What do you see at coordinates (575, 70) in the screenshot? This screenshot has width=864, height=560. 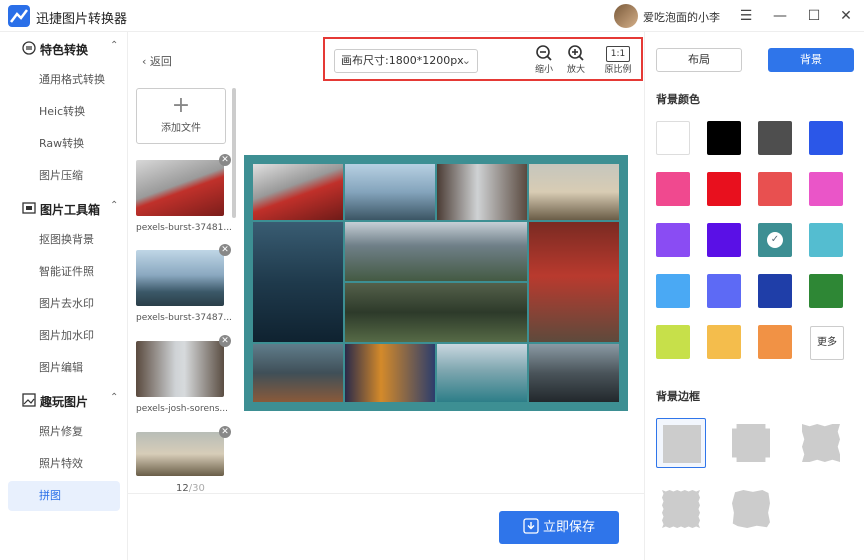 I see `zoom-in-label: 放大` at bounding box center [575, 70].